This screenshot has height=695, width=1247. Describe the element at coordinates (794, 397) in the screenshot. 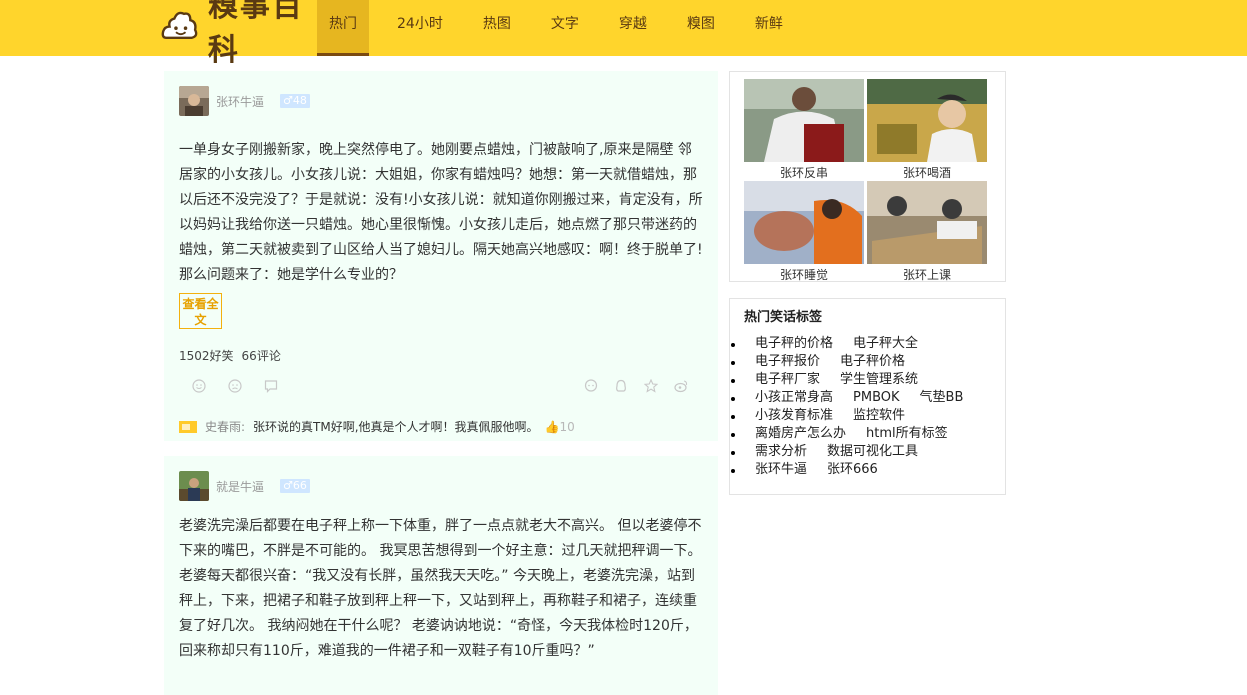

I see `tag-link: 小孩正常身高` at that location.